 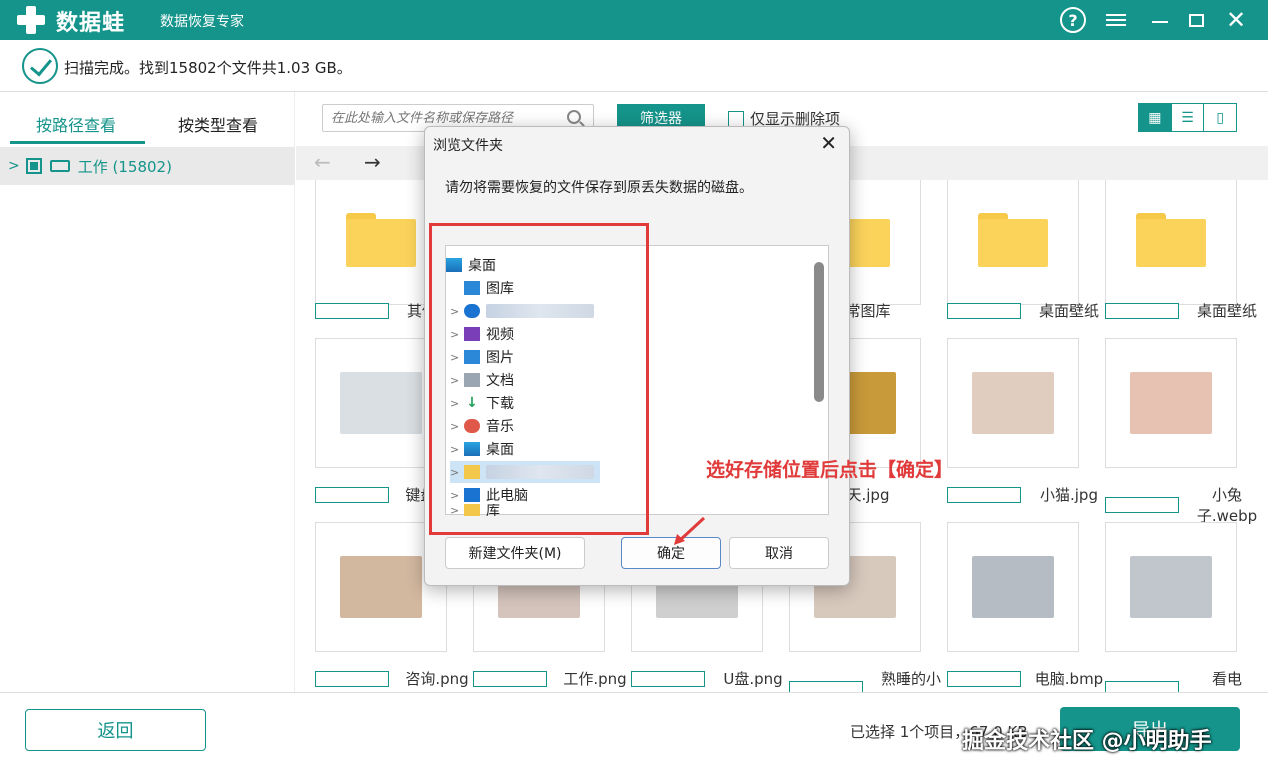 What do you see at coordinates (634, 66) in the screenshot?
I see `status-bar: 扫描完成。找到15802个文件共1.03 GB。` at bounding box center [634, 66].